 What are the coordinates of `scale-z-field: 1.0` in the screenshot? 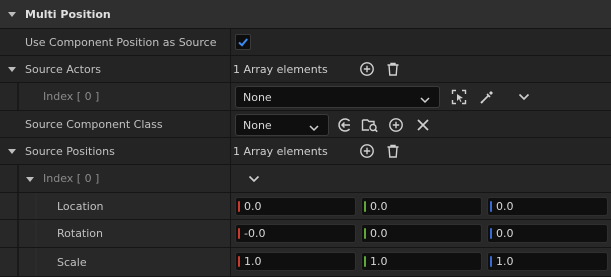 It's located at (547, 261).